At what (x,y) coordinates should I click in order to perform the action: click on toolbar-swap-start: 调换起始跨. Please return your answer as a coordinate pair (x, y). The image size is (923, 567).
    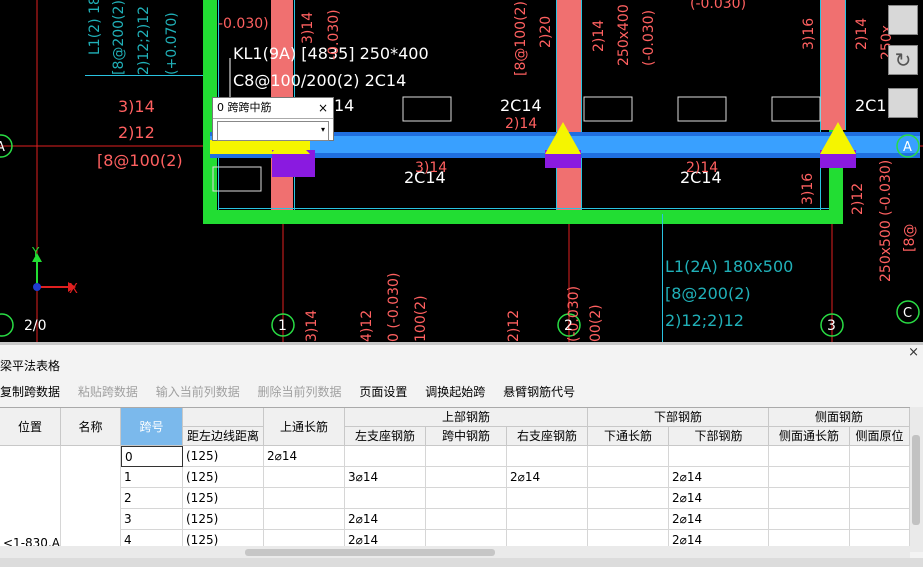
    Looking at the image, I should click on (455, 391).